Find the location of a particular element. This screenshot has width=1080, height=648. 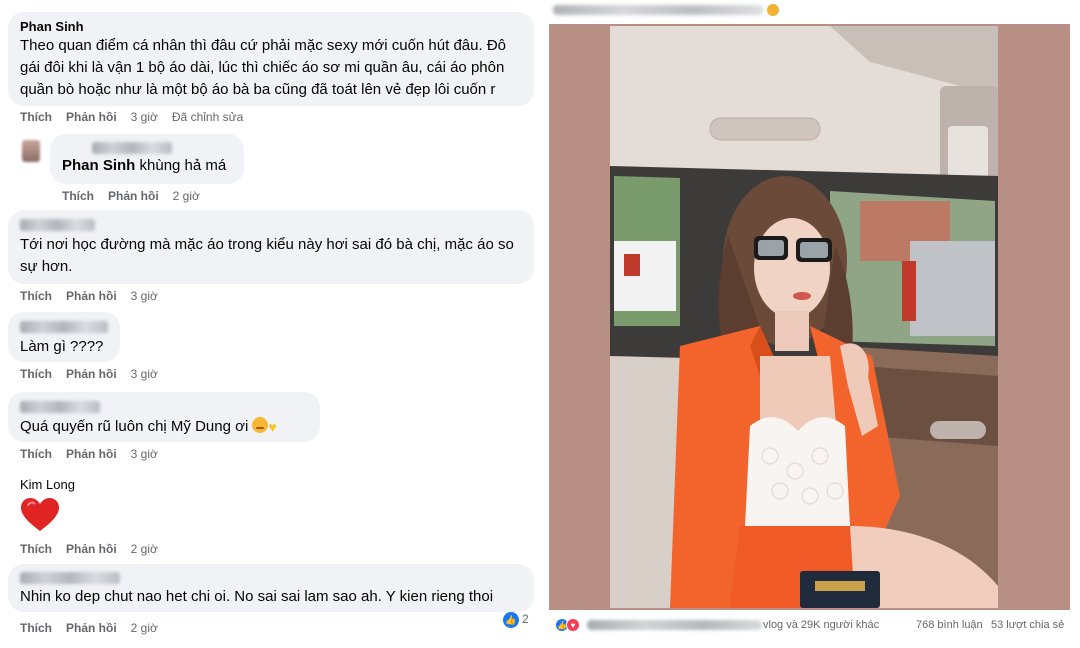

mentioned-user: Phan Sinh is located at coordinates (98, 165).